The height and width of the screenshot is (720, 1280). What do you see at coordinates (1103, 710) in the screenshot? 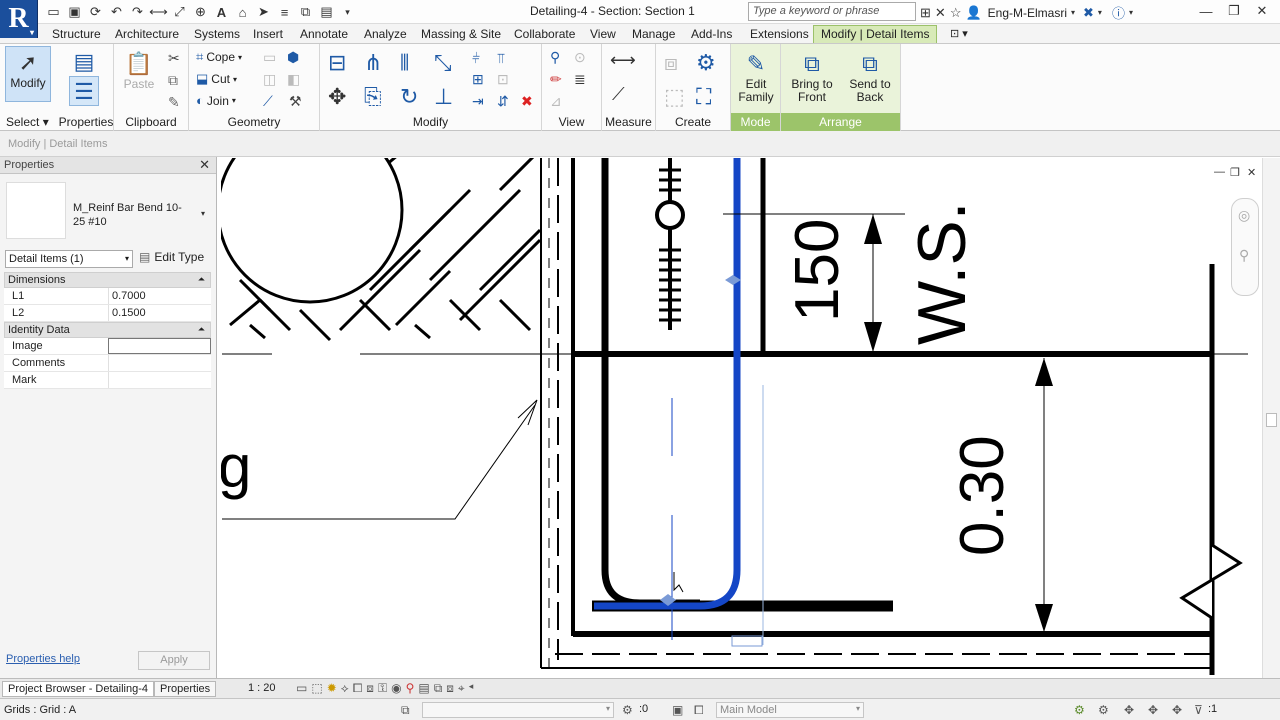
I see `select-underlay-icon: ⚙` at bounding box center [1103, 710].